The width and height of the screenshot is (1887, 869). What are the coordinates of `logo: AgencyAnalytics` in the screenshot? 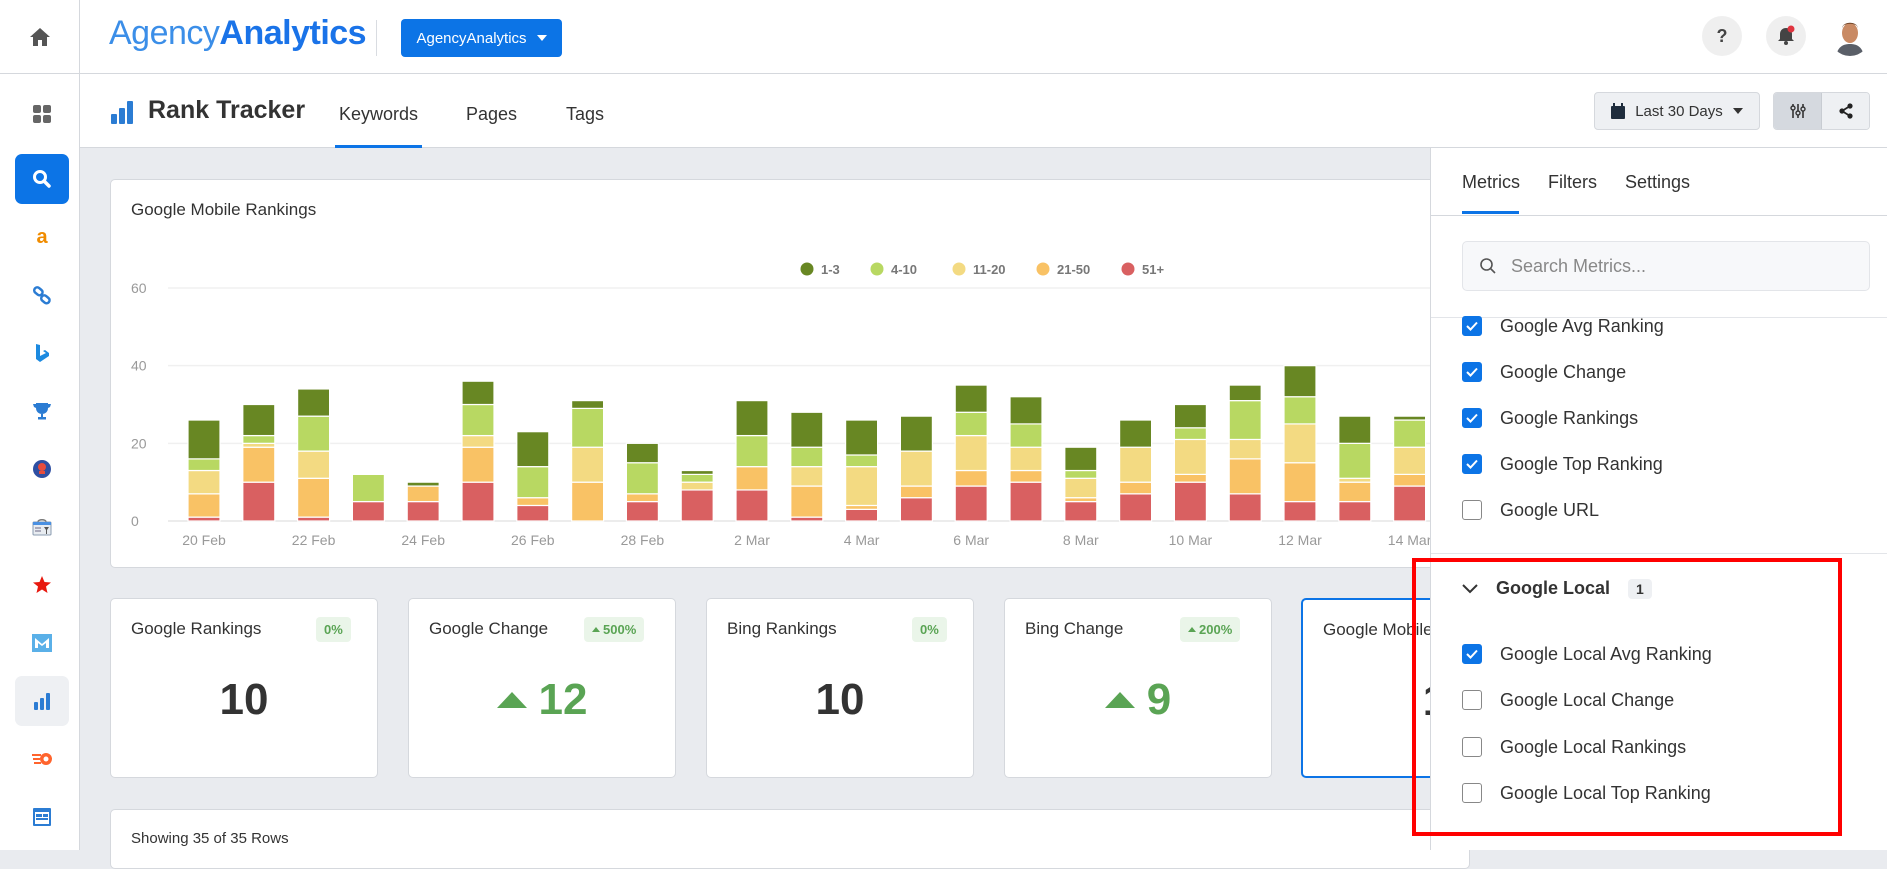 It's located at (238, 33).